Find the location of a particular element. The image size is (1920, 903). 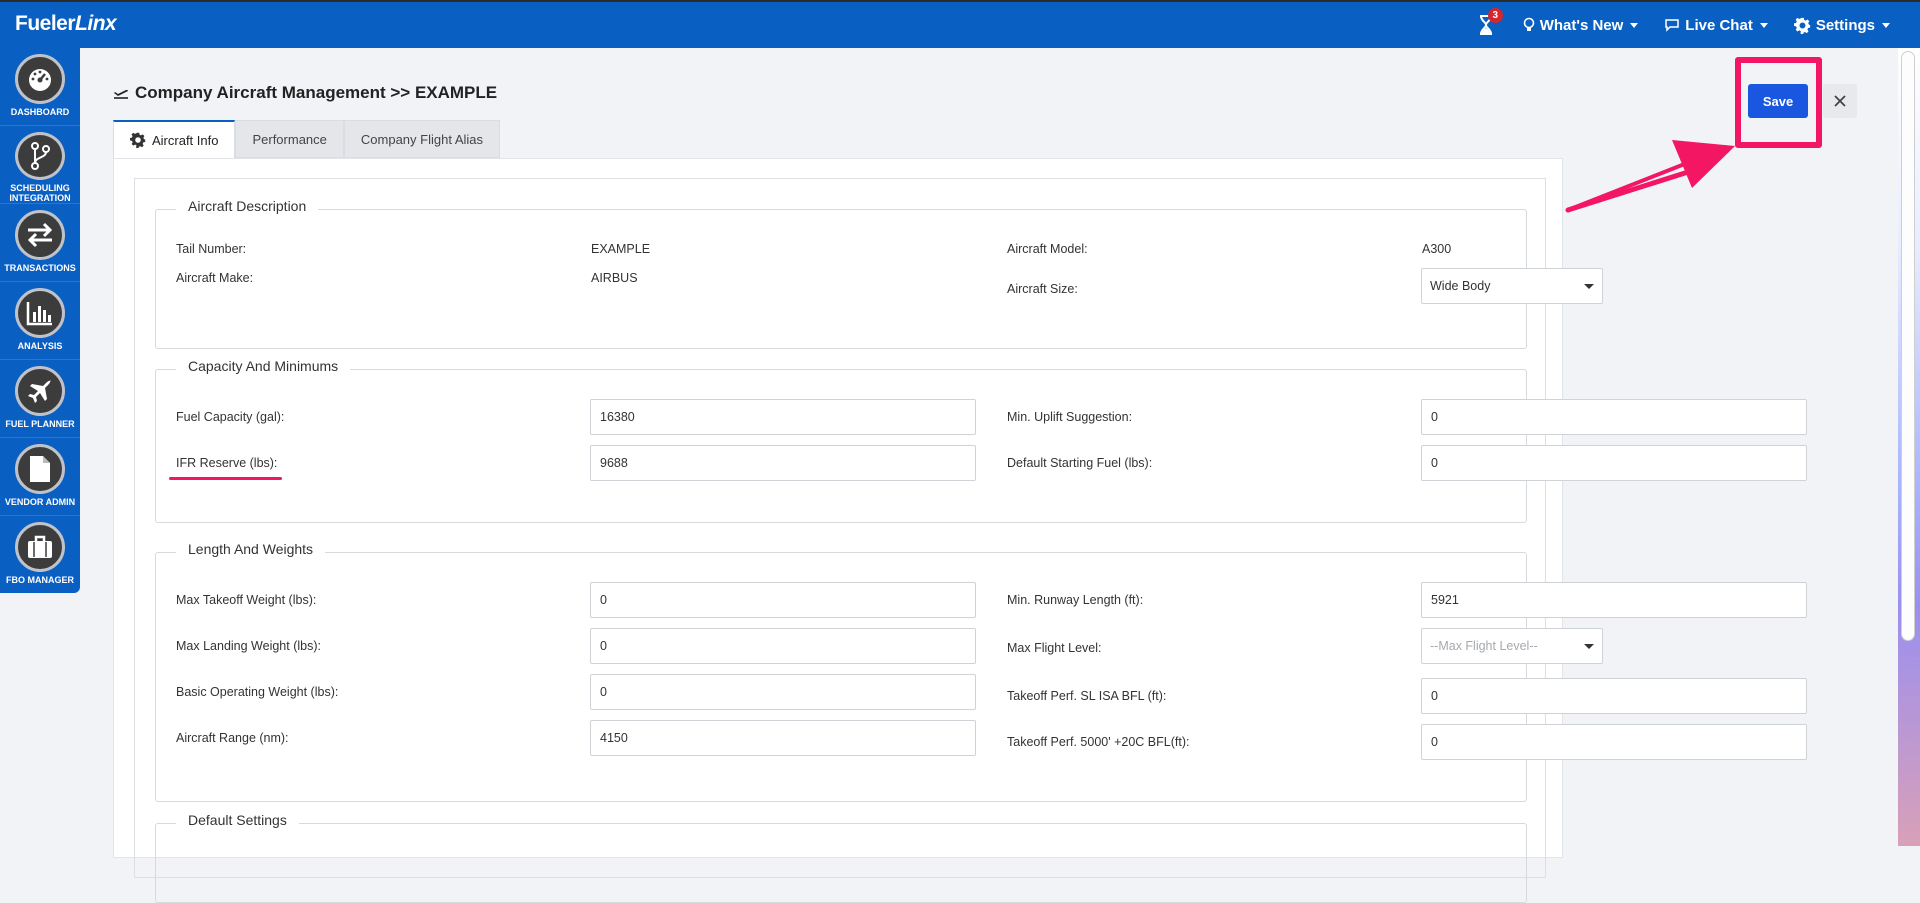

max-landing-weight-input: 0 is located at coordinates (783, 646).